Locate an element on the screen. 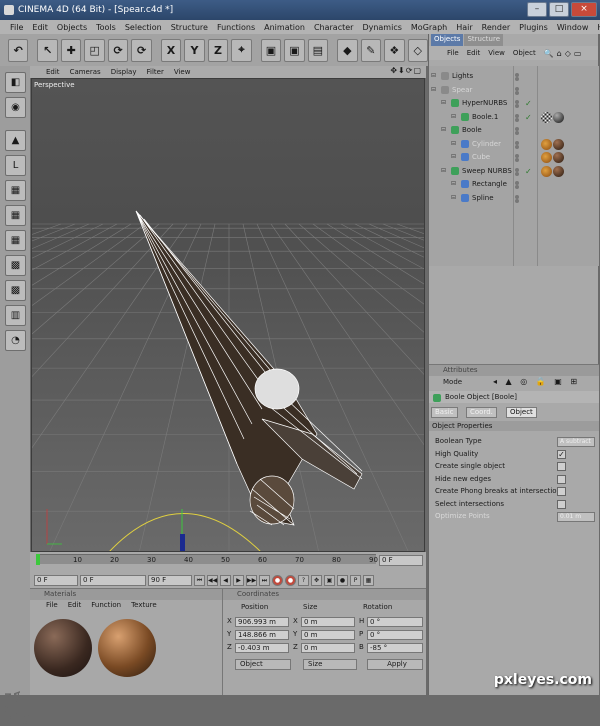  menu-hair: Hair is located at coordinates (464, 27).